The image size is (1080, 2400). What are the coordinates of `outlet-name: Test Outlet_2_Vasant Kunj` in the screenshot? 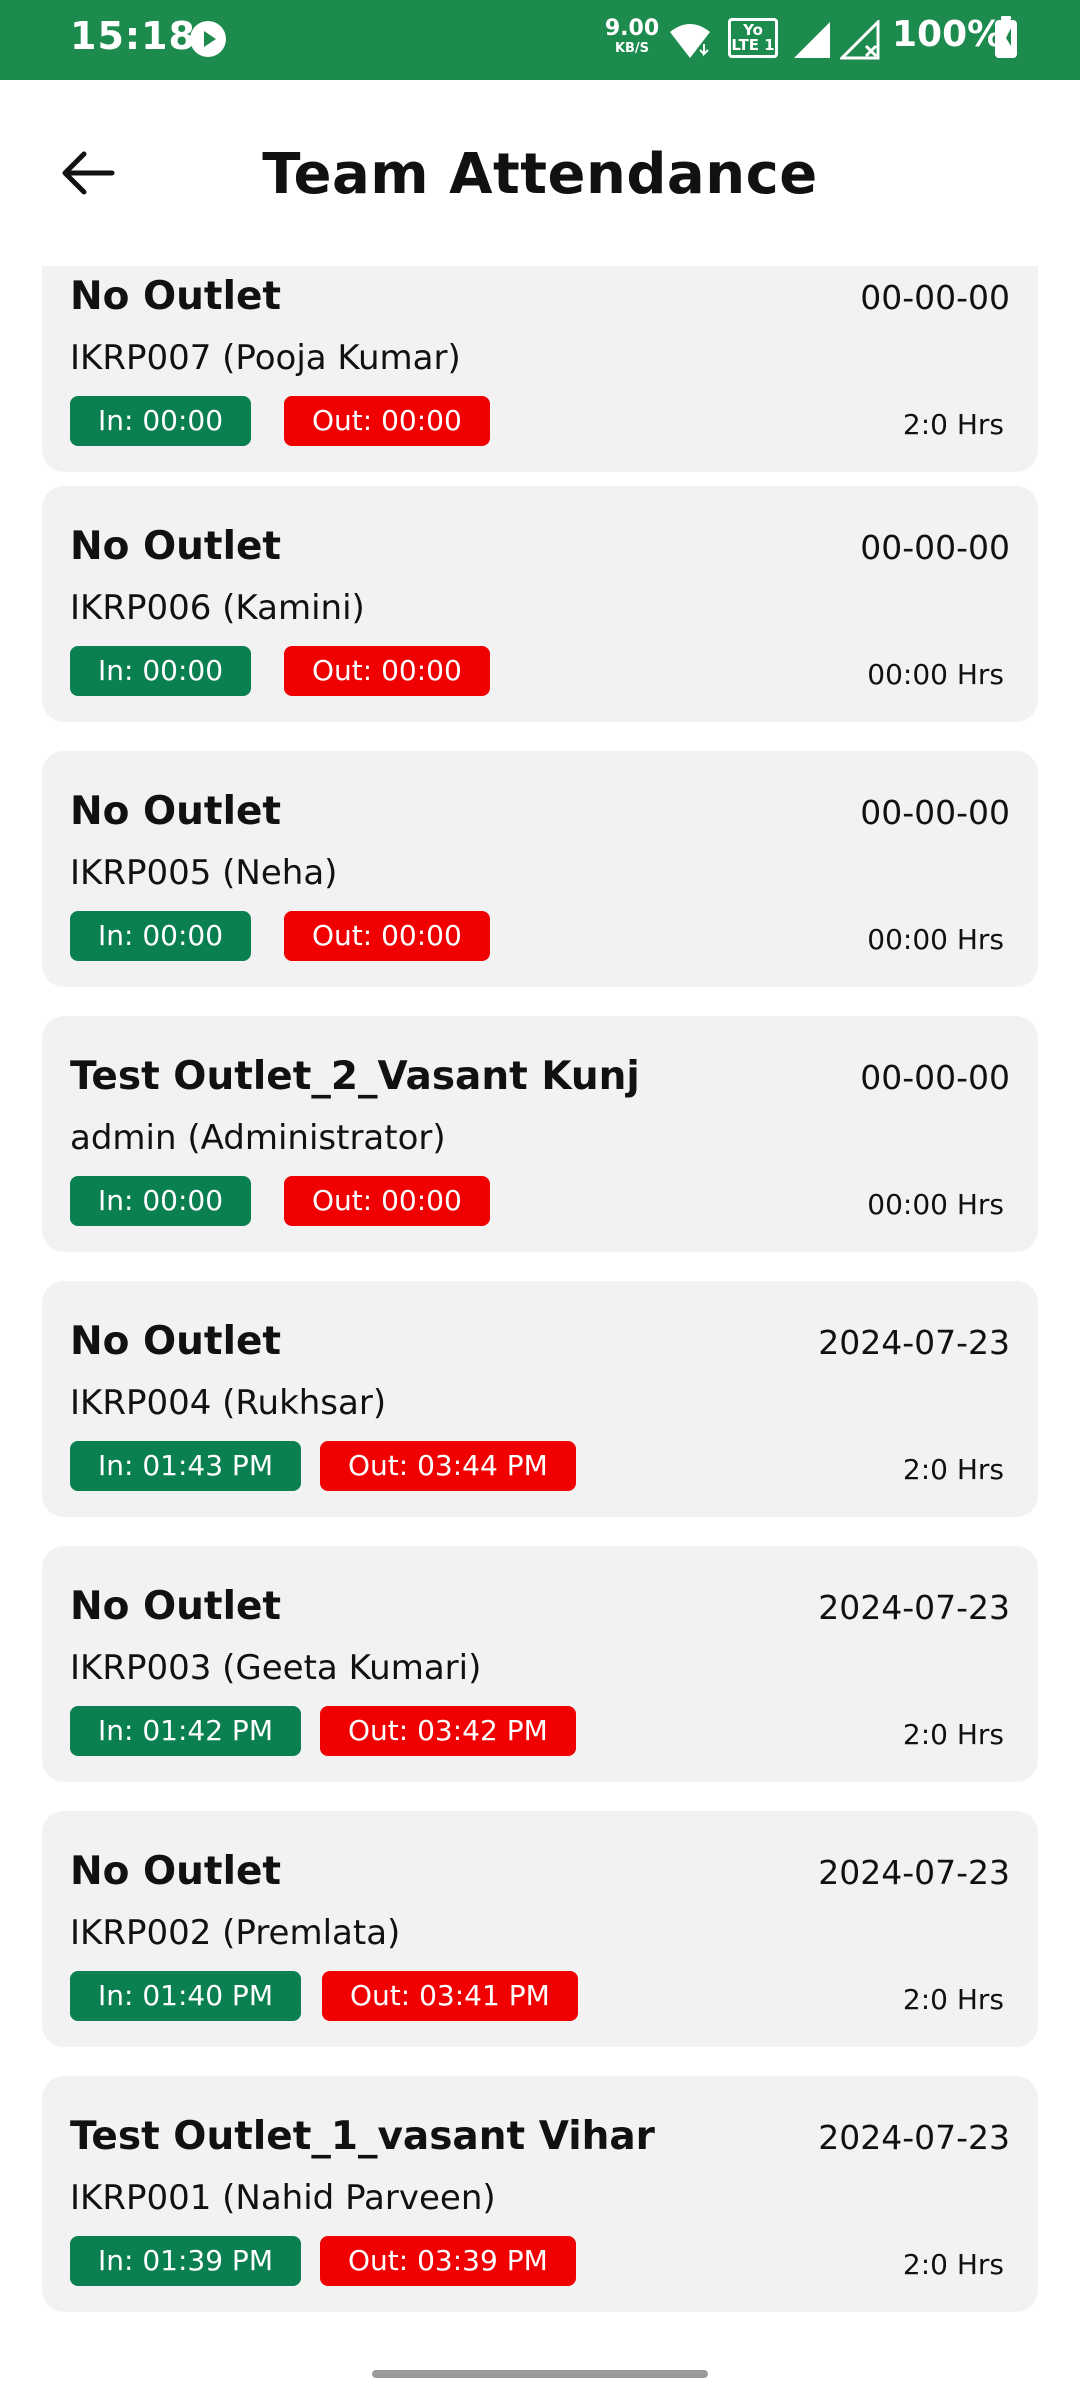 It's located at (355, 1076).